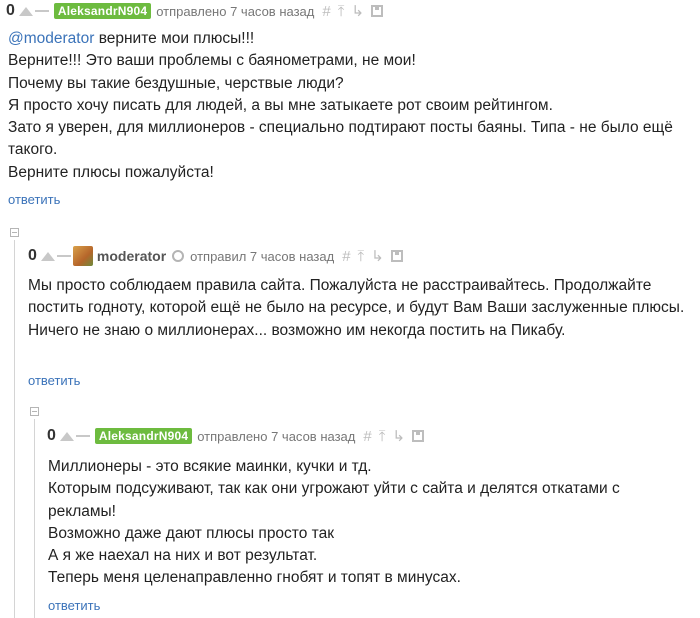 The width and height of the screenshot is (700, 618). I want to click on comment-line: Верните плюсы пожалуйста!, so click(111, 172).